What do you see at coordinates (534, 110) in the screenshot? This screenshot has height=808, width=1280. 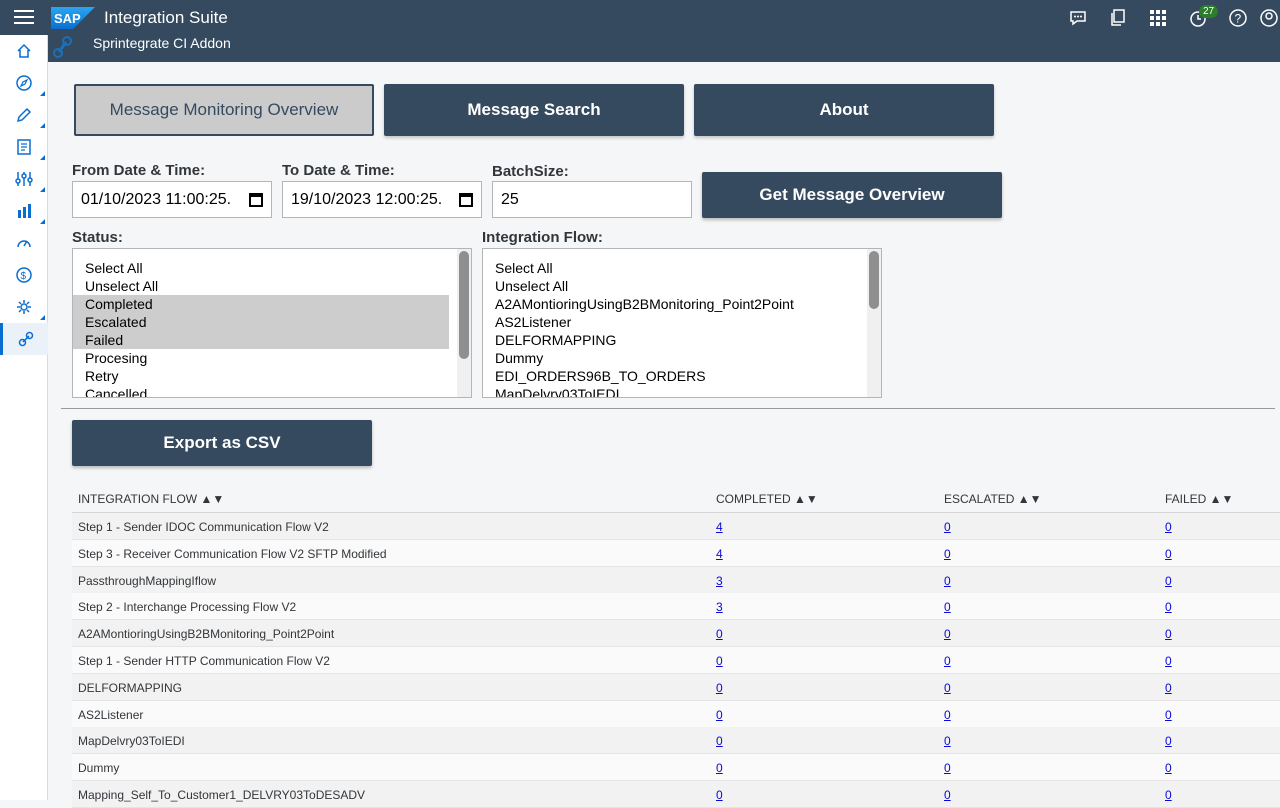 I see `tab-message-search: Message Search` at bounding box center [534, 110].